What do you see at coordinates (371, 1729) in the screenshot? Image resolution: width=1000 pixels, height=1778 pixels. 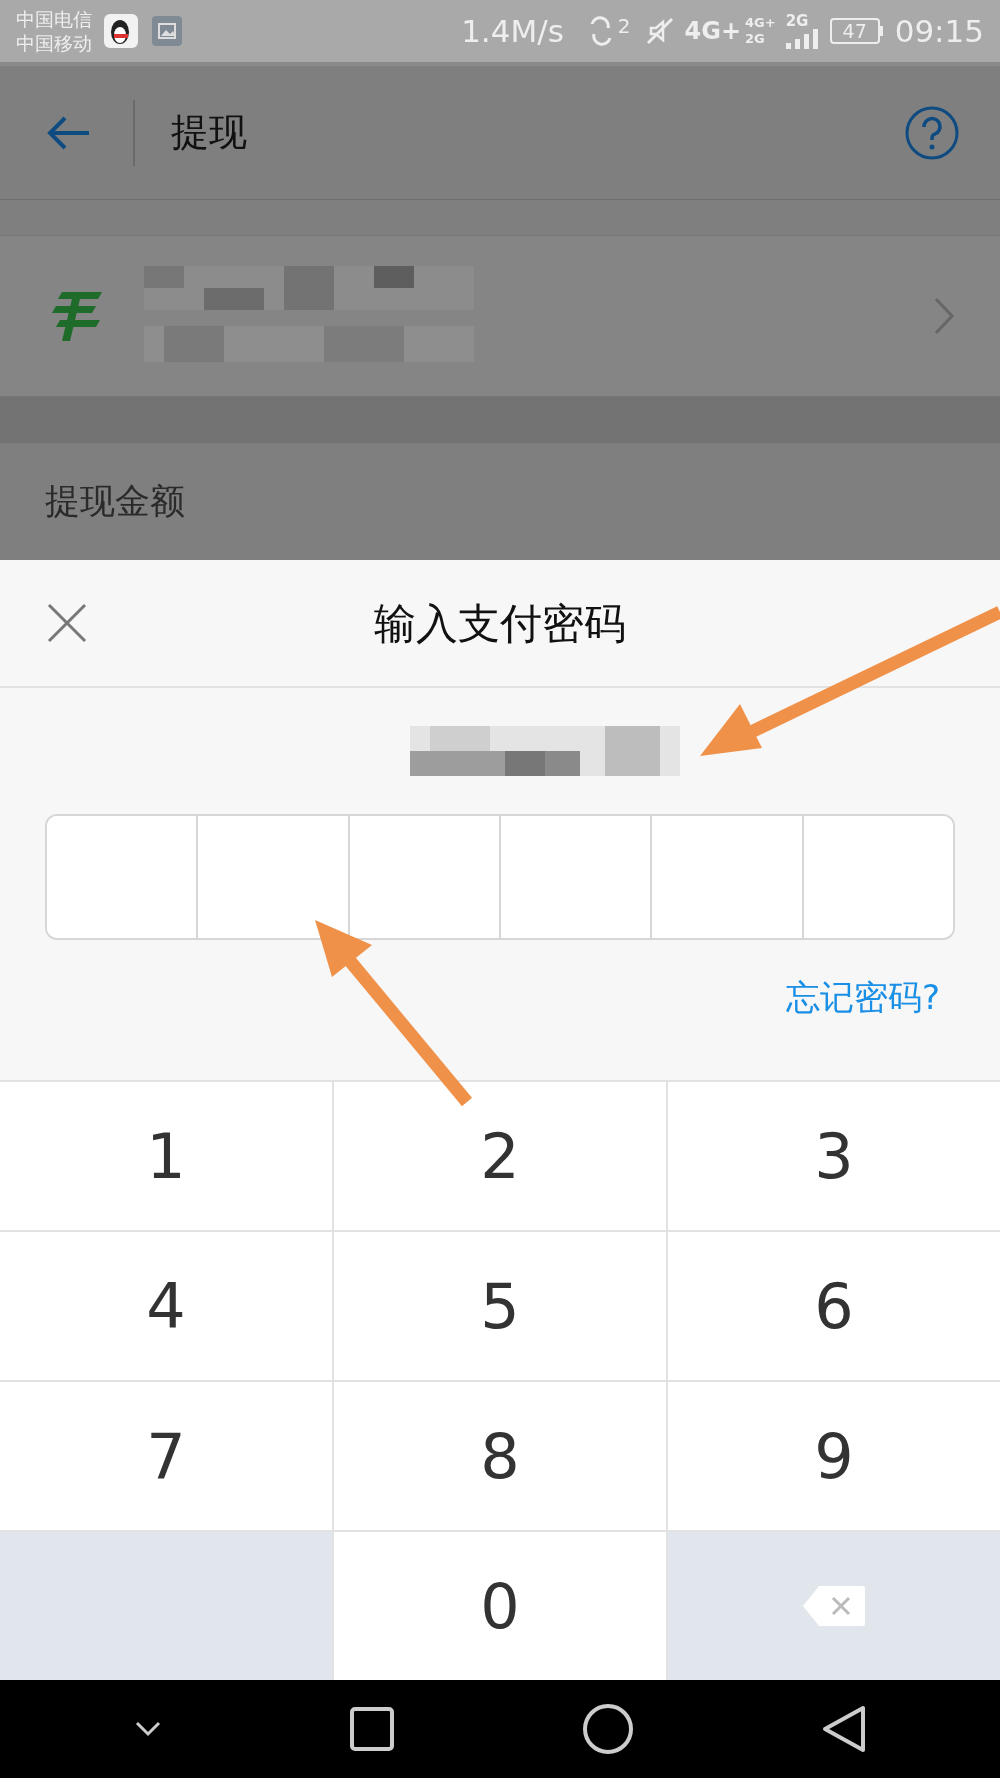 I see `recent-apps-icon` at bounding box center [371, 1729].